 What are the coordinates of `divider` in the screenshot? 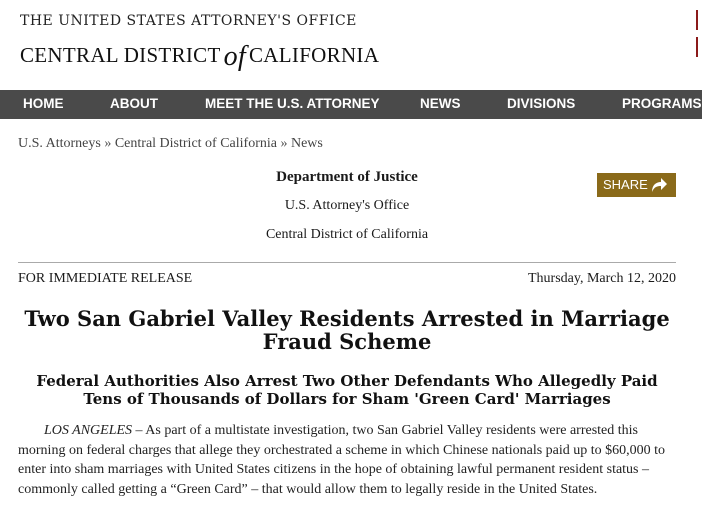 It's located at (347, 262).